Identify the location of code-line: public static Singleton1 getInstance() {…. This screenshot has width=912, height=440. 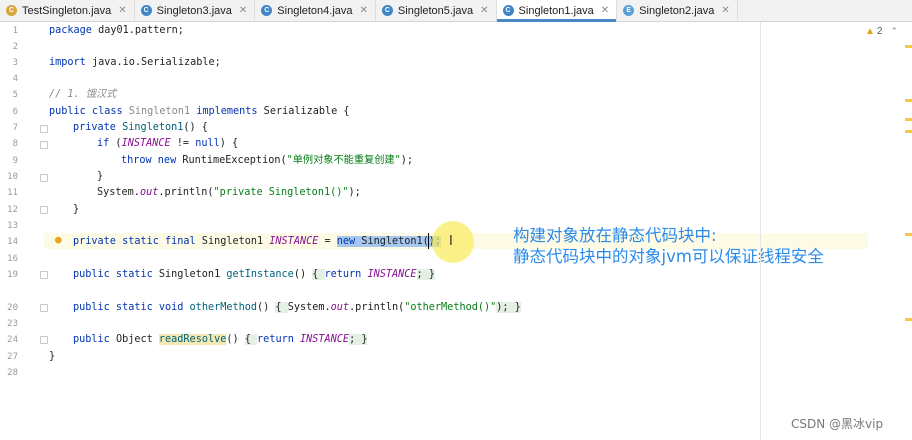
(254, 274).